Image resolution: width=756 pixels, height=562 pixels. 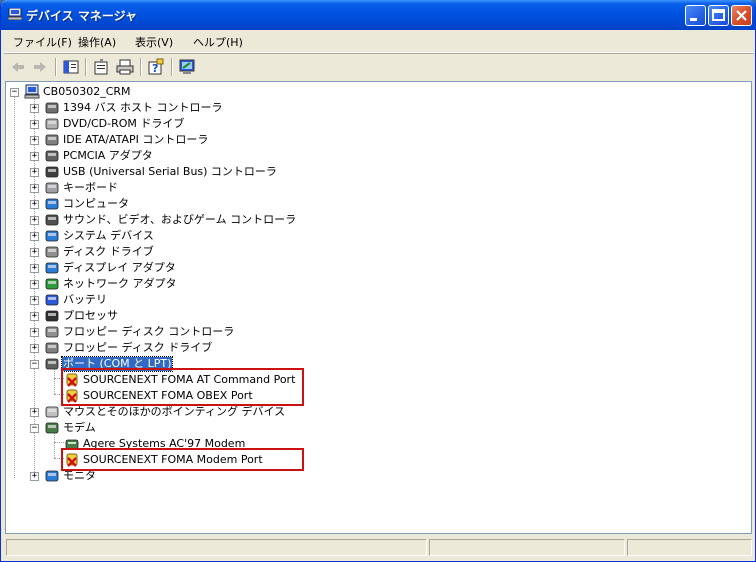 What do you see at coordinates (52, 252) in the screenshot?
I see `disk-drive-icon` at bounding box center [52, 252].